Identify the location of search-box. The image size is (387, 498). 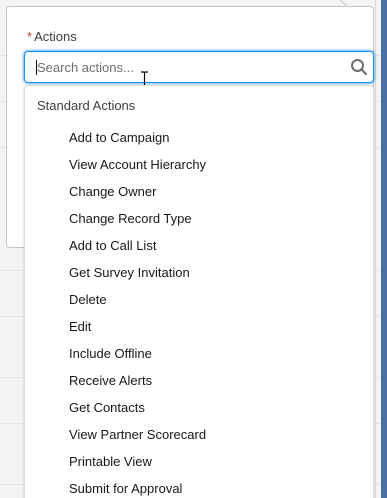
(199, 67).